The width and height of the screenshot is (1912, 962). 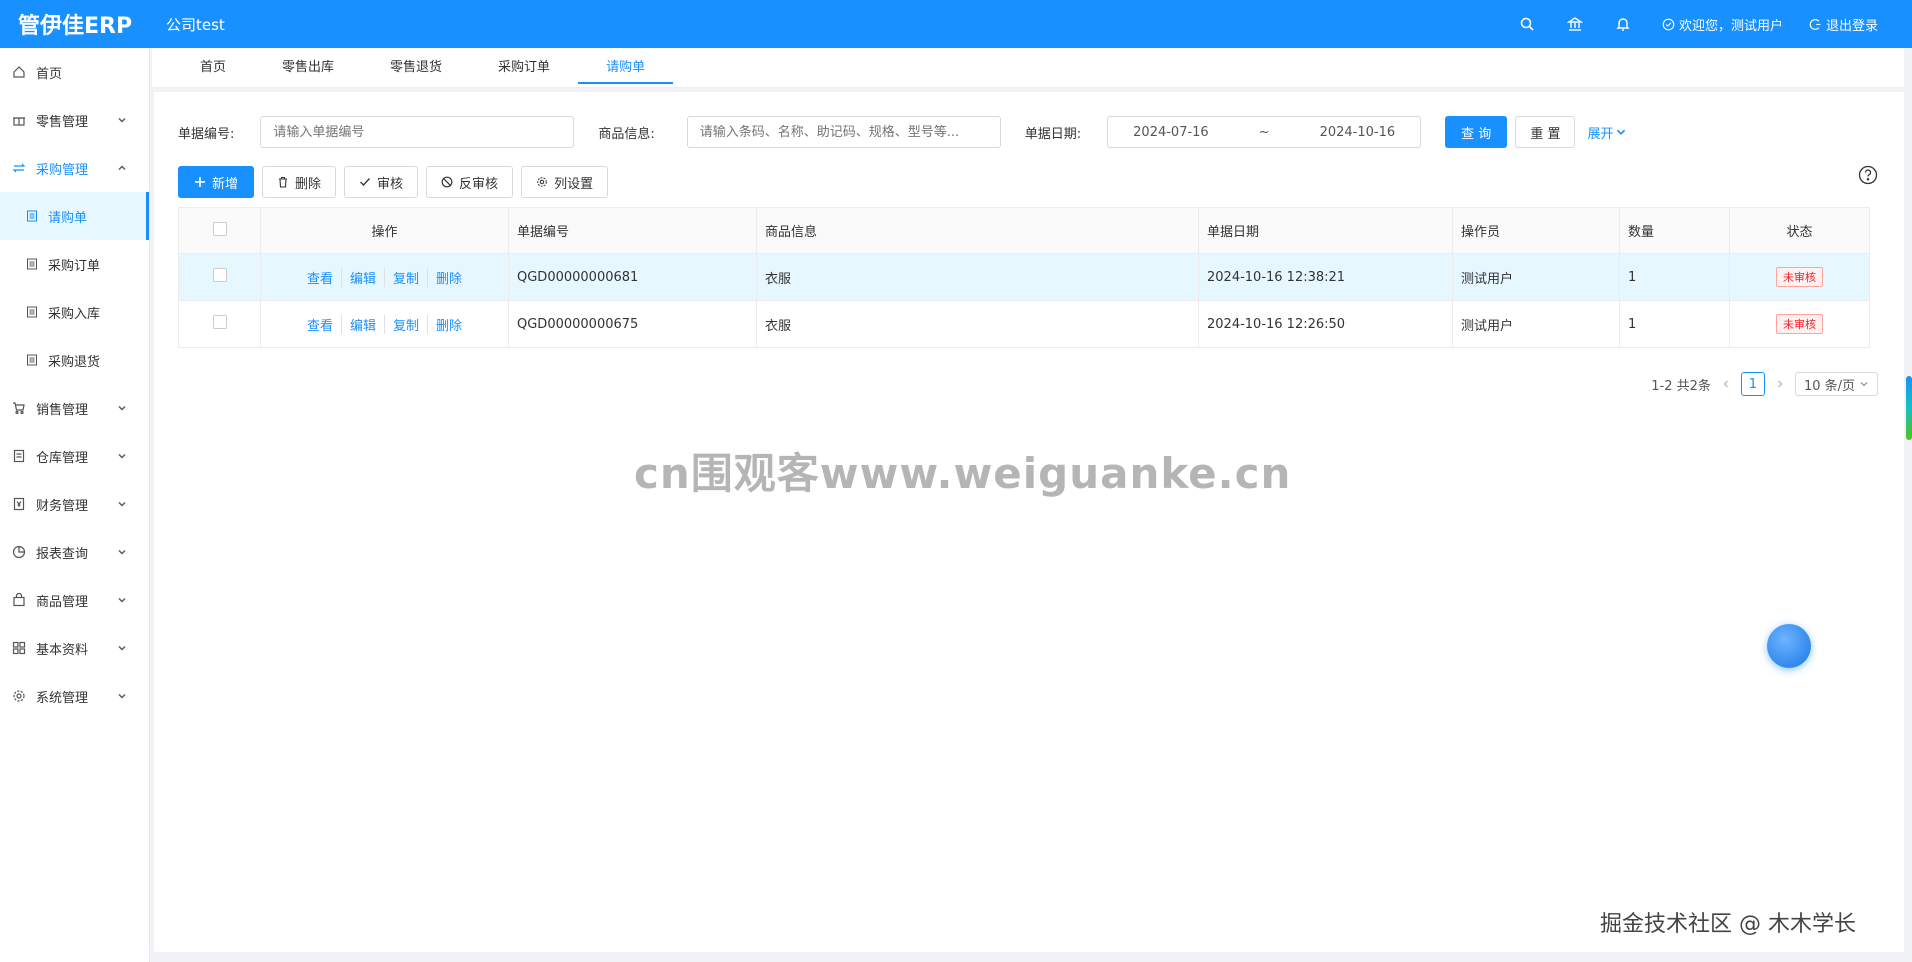 What do you see at coordinates (843, 132) in the screenshot?
I see `goods-input` at bounding box center [843, 132].